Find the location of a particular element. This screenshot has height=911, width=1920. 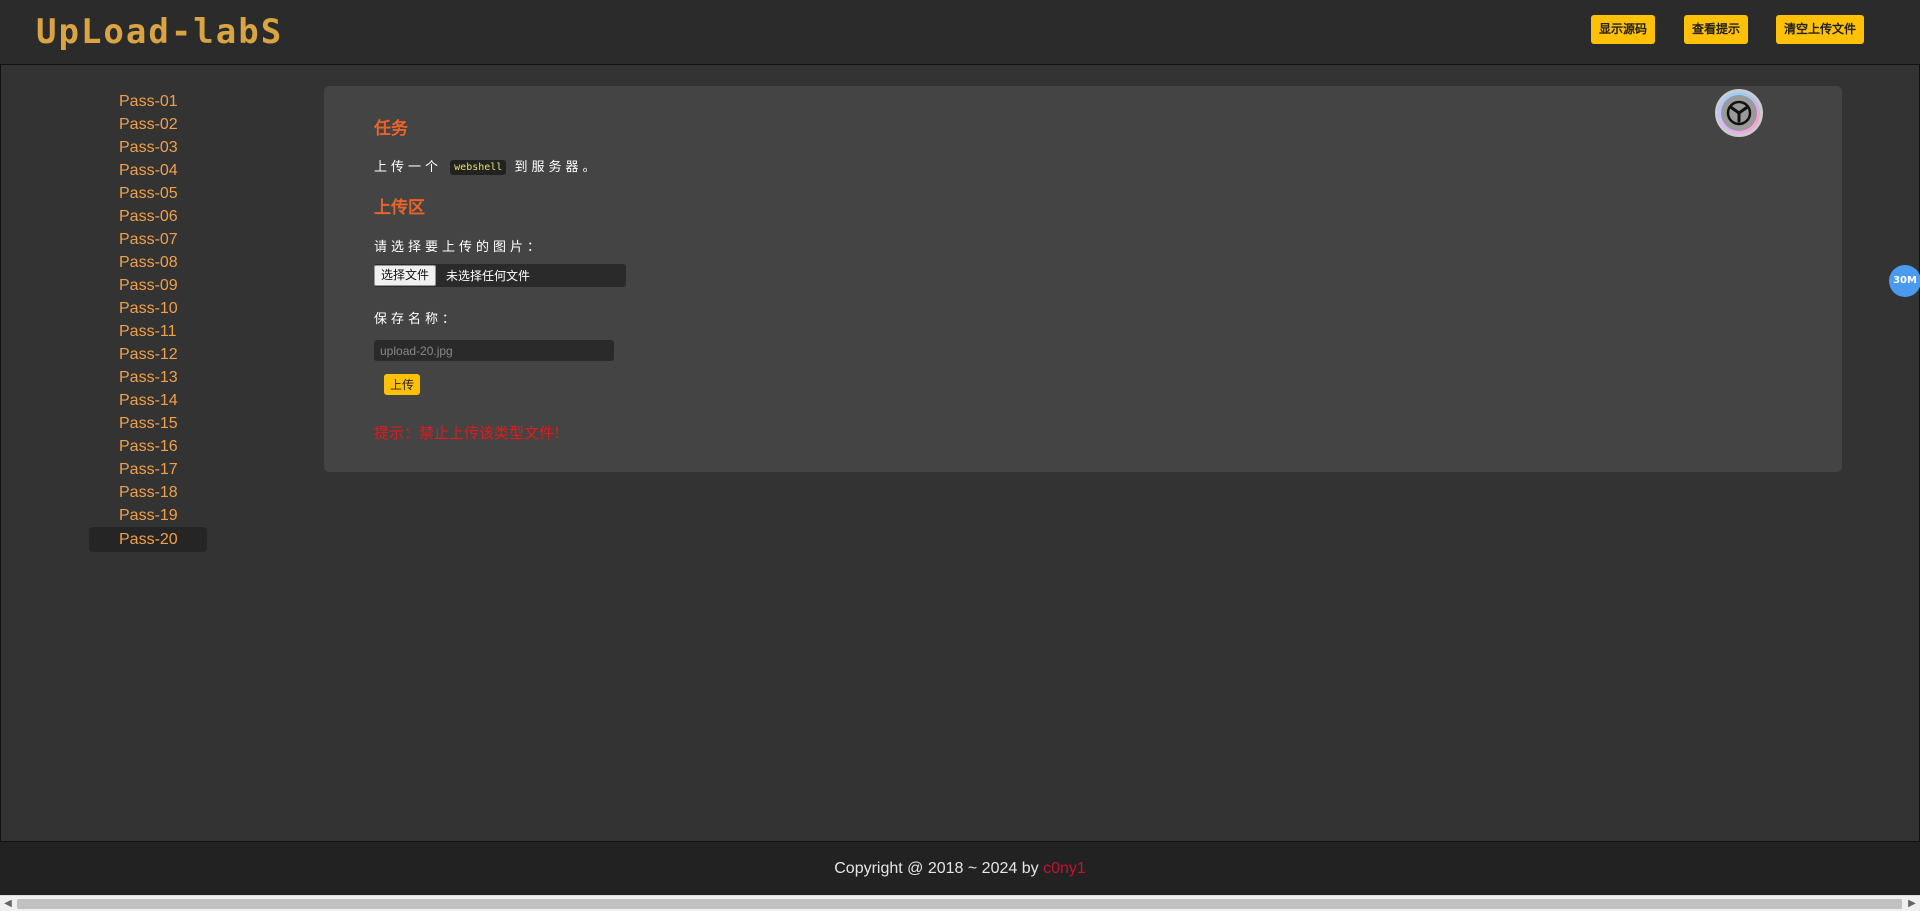

webshell-code: webshell is located at coordinates (478, 167).